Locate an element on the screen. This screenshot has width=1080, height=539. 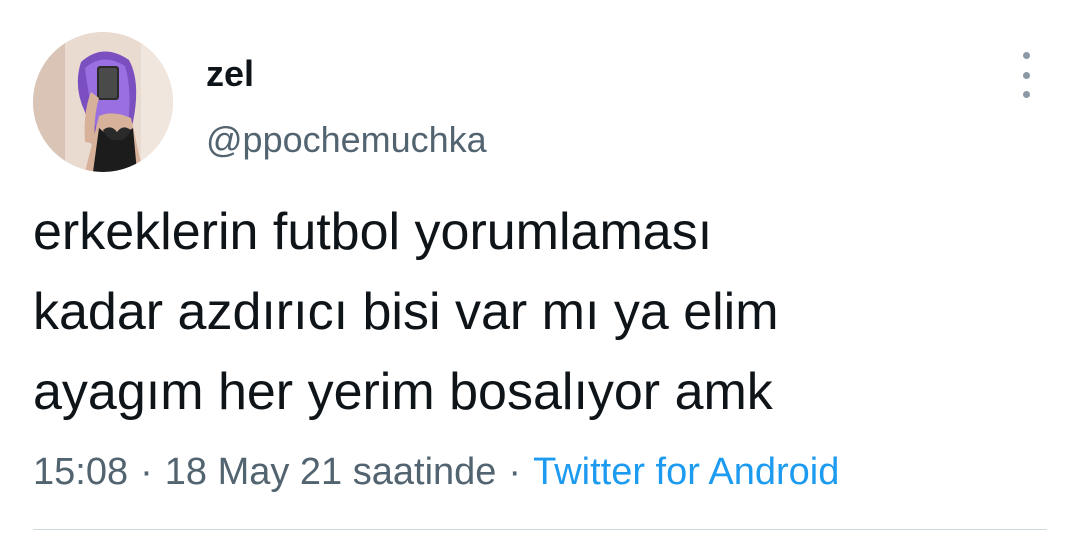
tweet-date: 18 May 21 saatinde is located at coordinates (331, 472).